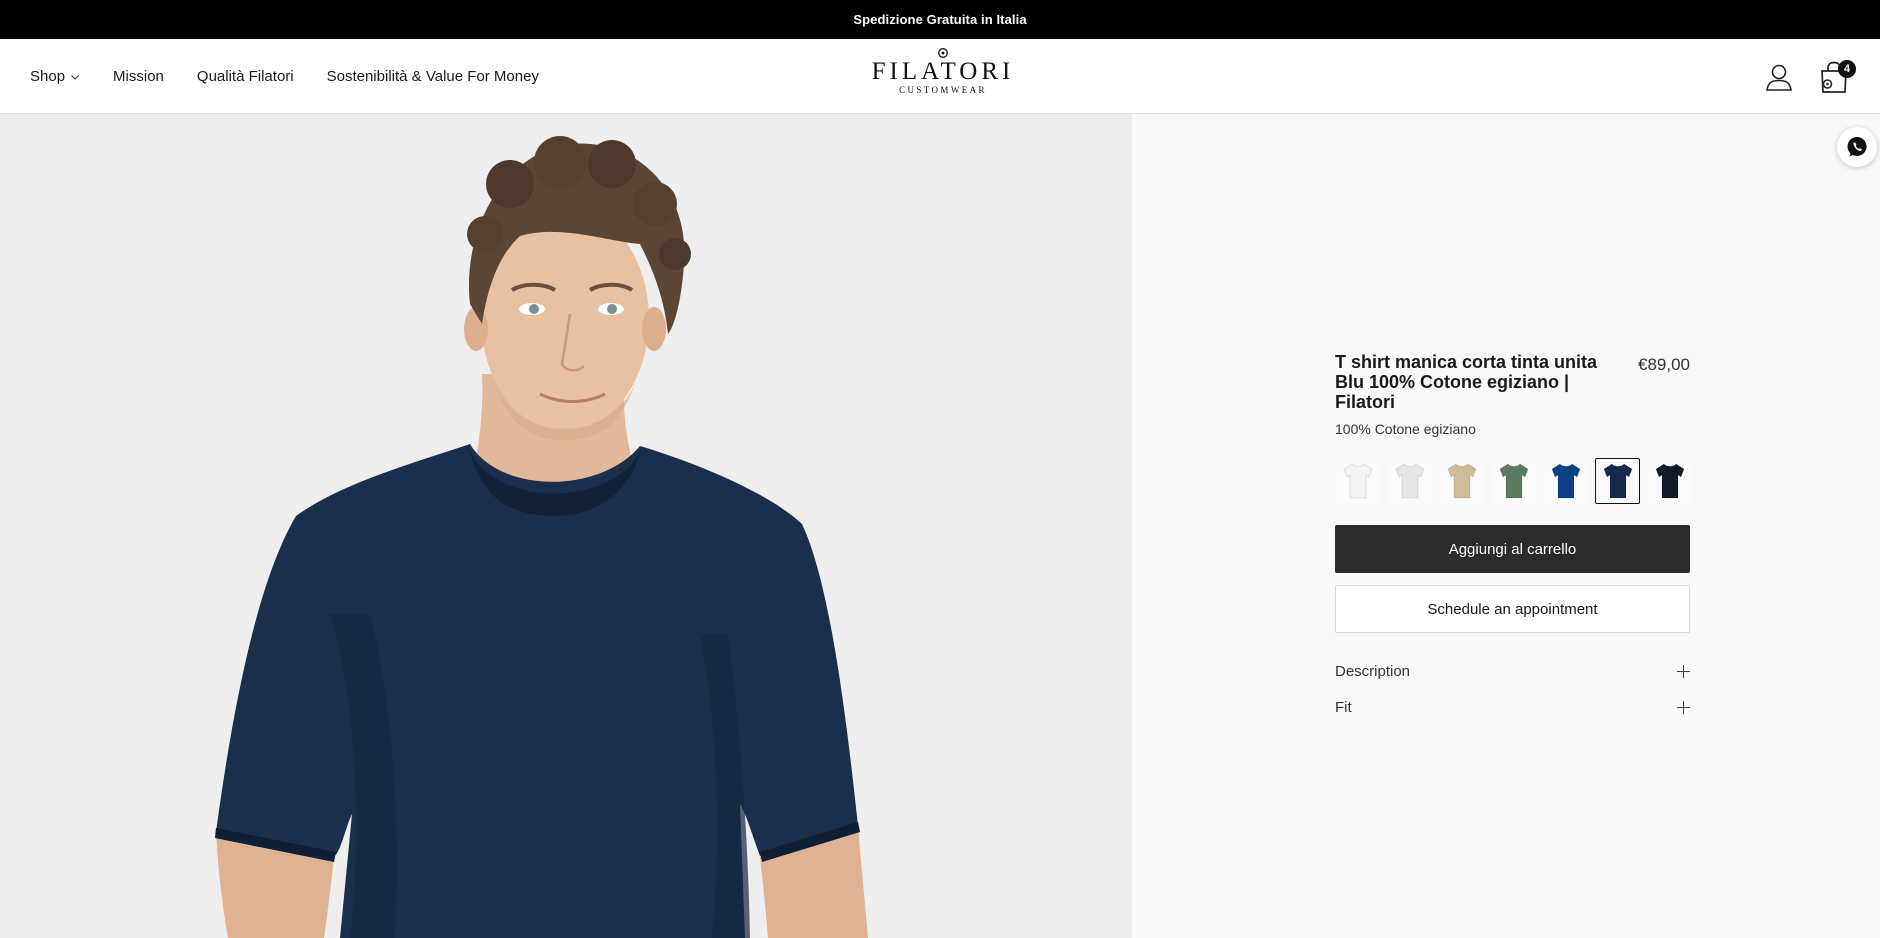 The height and width of the screenshot is (938, 1880). Describe the element at coordinates (1664, 364) in the screenshot. I see `product-price: €89,00` at that location.